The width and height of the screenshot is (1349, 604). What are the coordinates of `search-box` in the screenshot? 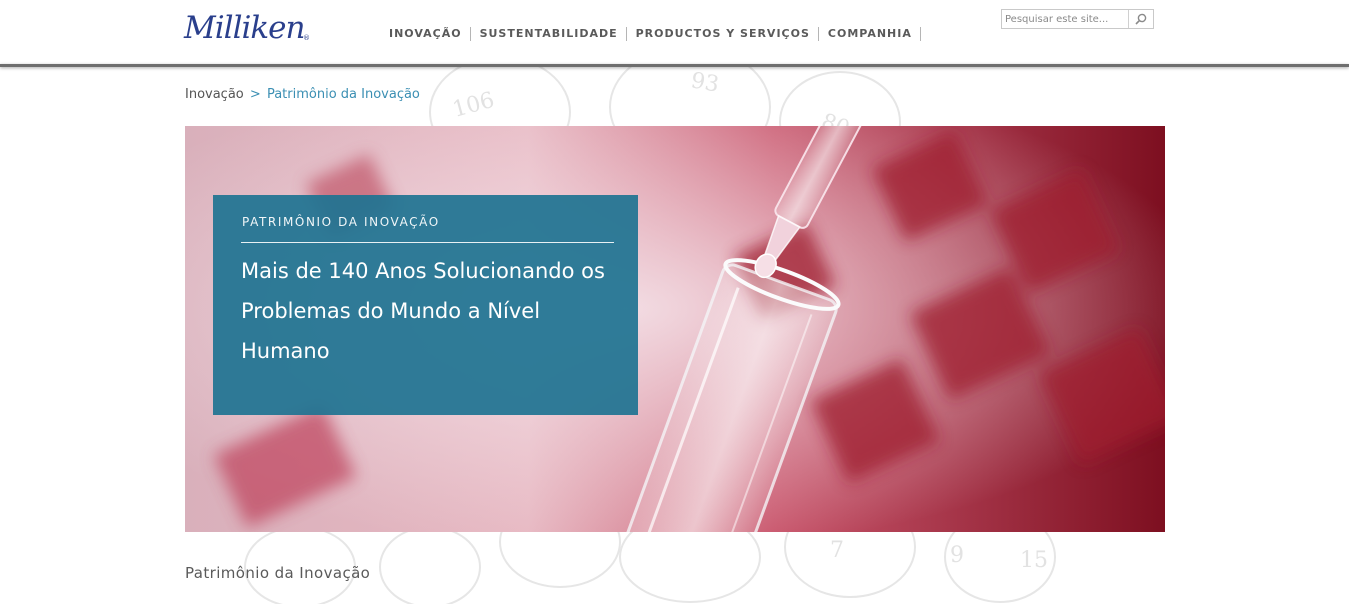 It's located at (1077, 19).